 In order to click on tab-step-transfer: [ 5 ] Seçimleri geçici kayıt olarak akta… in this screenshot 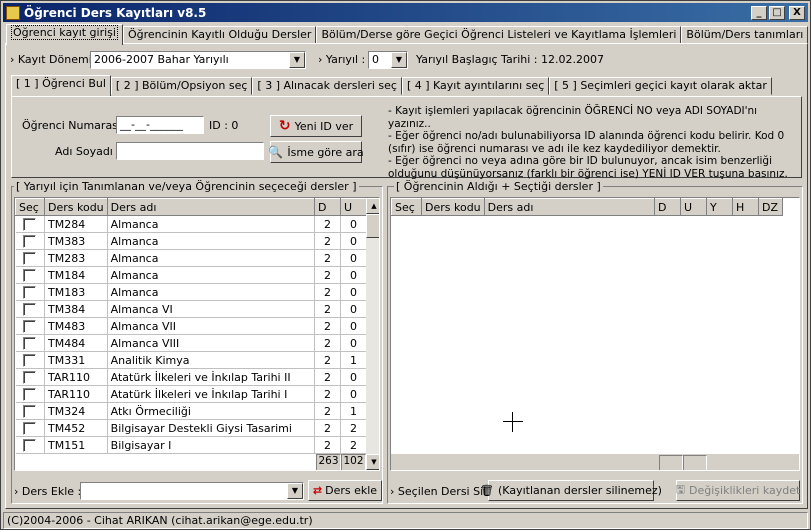, I will do `click(660, 86)`.